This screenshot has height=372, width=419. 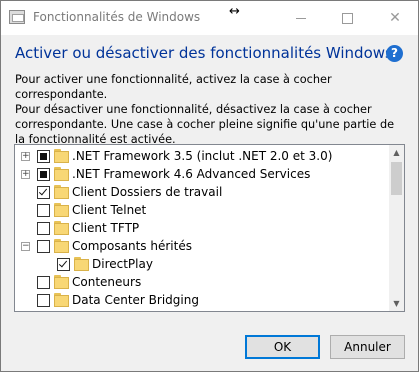 I want to click on maximize-button, so click(x=347, y=18).